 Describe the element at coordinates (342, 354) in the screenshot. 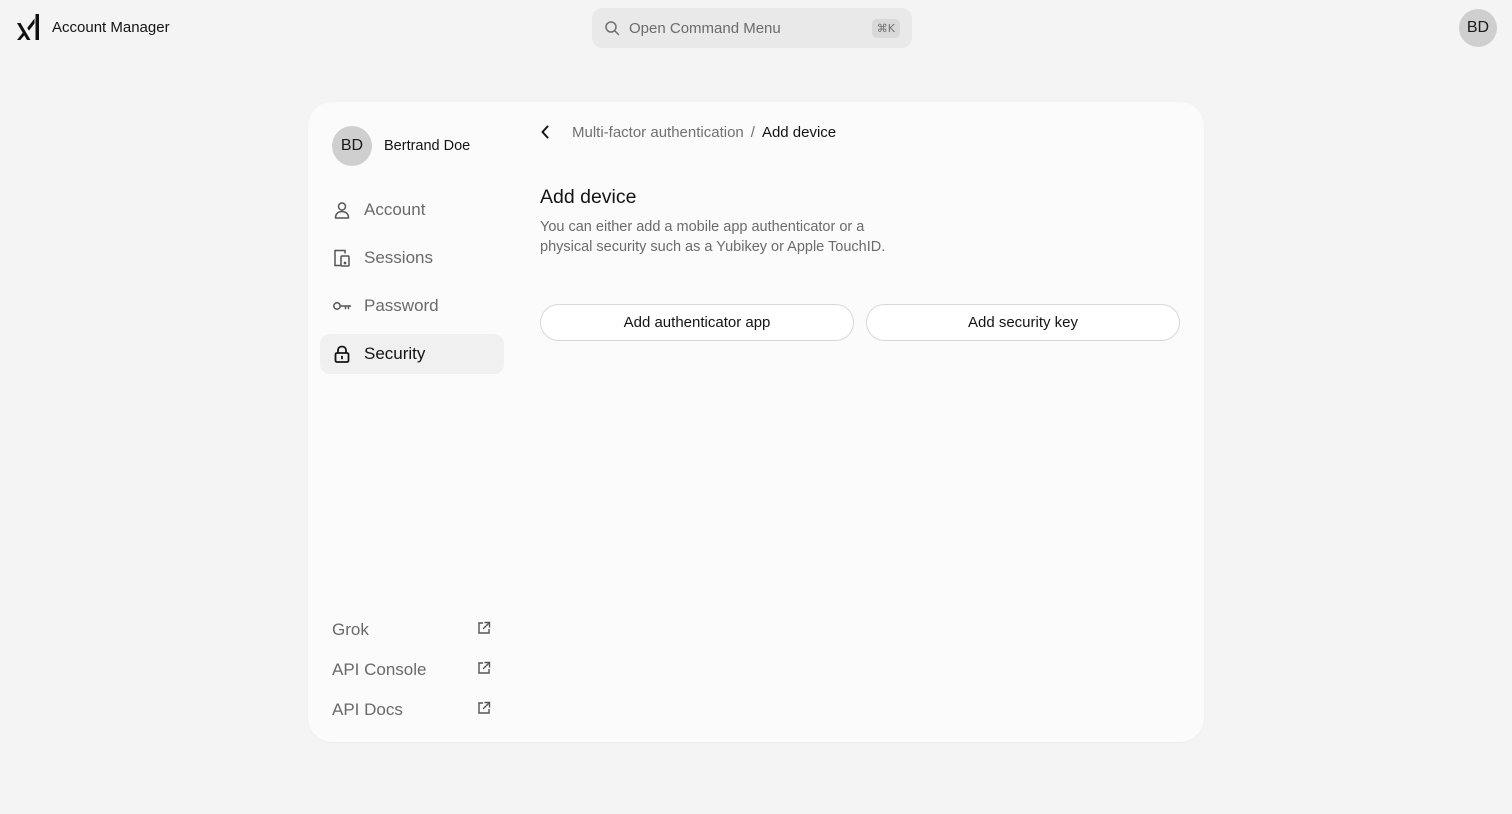

I see `lock-icon` at that location.